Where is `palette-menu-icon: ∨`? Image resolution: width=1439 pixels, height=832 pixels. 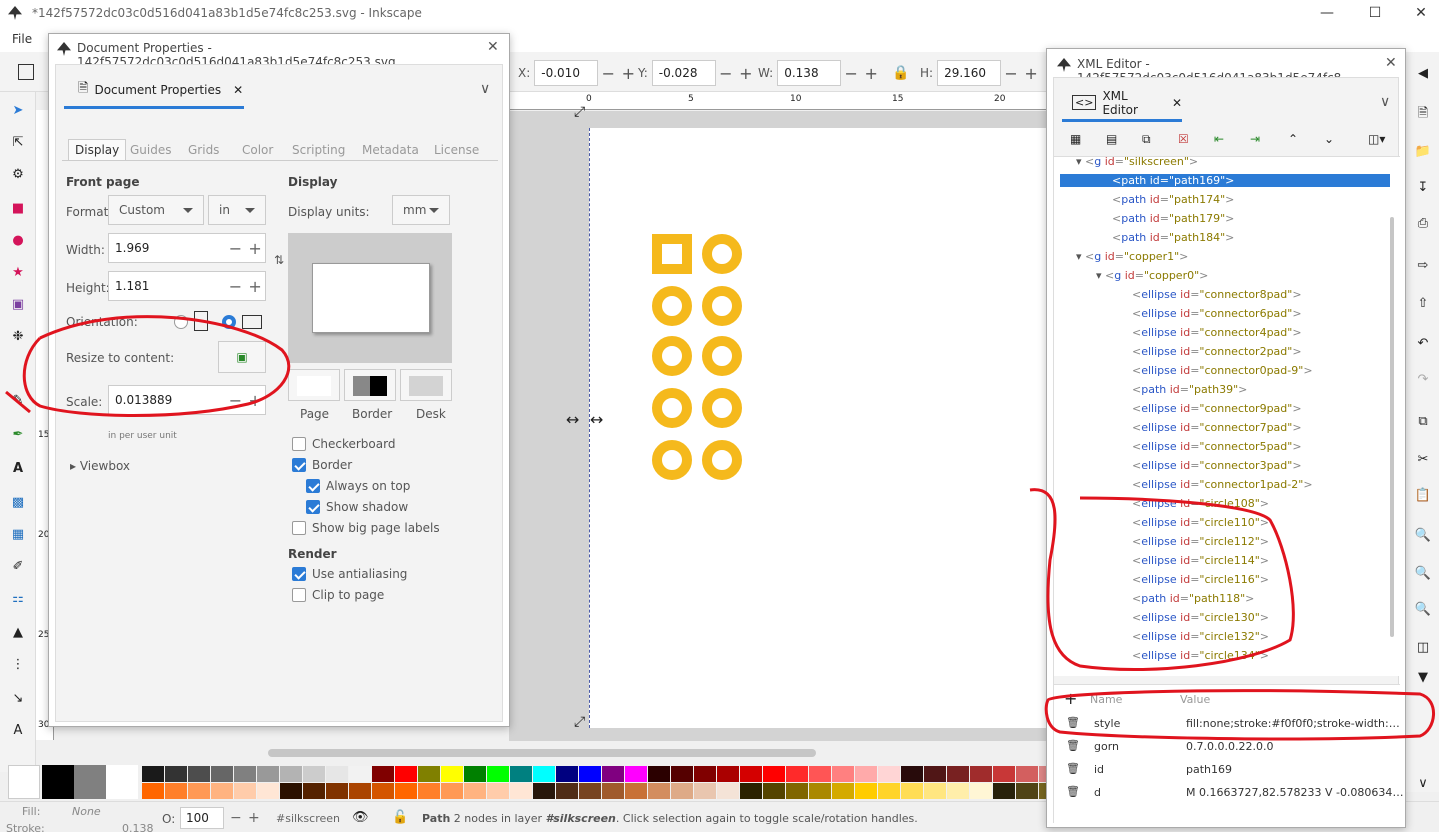 palette-menu-icon: ∨ is located at coordinates (1423, 783).